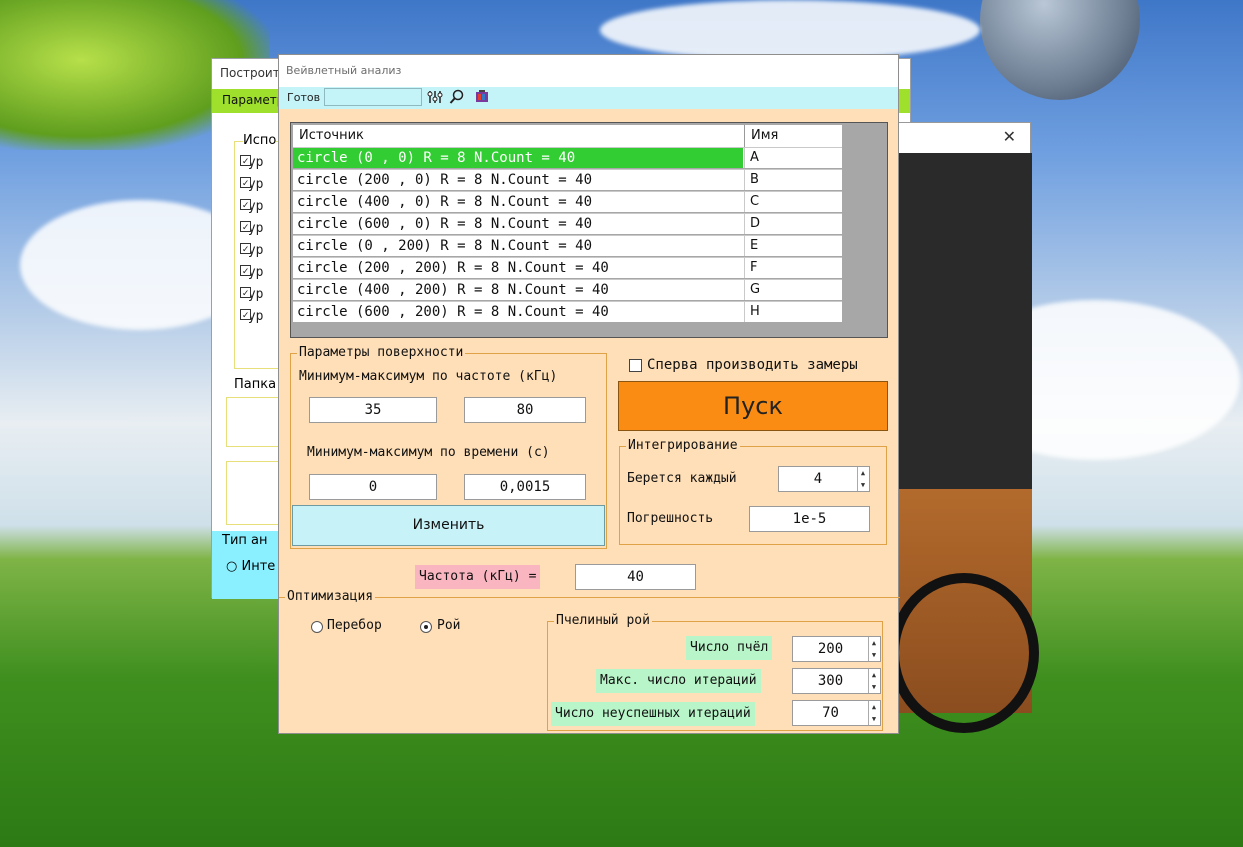 The width and height of the screenshot is (1243, 847). Describe the element at coordinates (1060, 50) in the screenshot. I see `wallpaper-planet` at that location.